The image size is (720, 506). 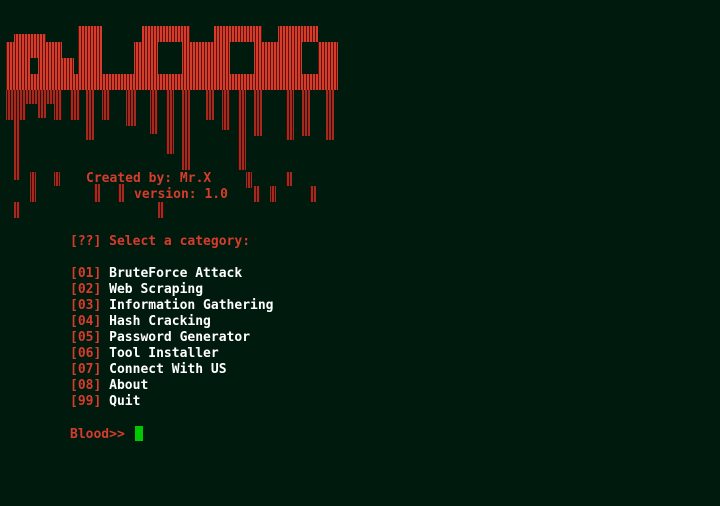 I want to click on menu-item-label: Quit, so click(x=125, y=401).